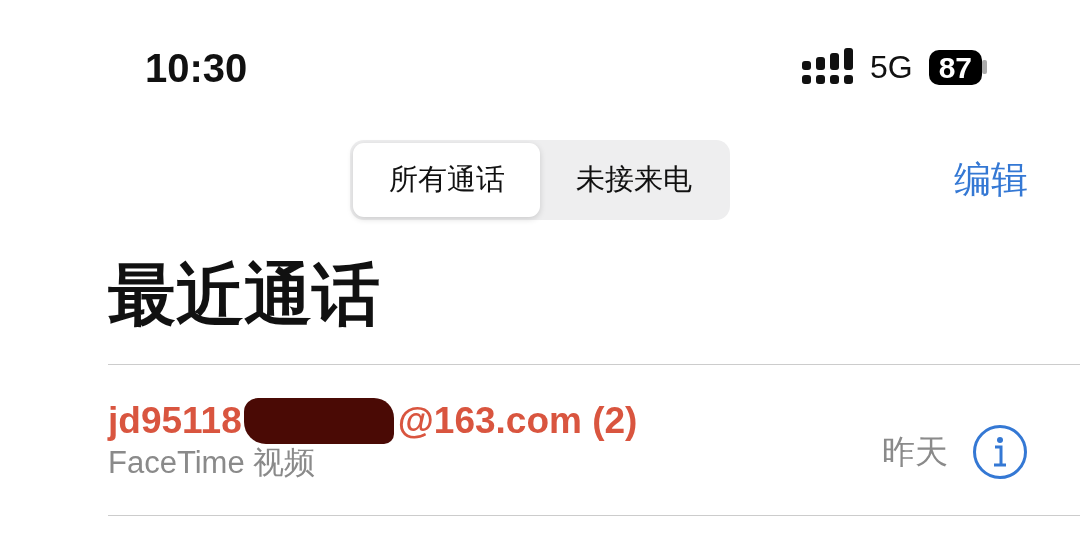 The width and height of the screenshot is (1080, 534). Describe the element at coordinates (991, 180) in the screenshot. I see `edit-button: 编辑` at that location.